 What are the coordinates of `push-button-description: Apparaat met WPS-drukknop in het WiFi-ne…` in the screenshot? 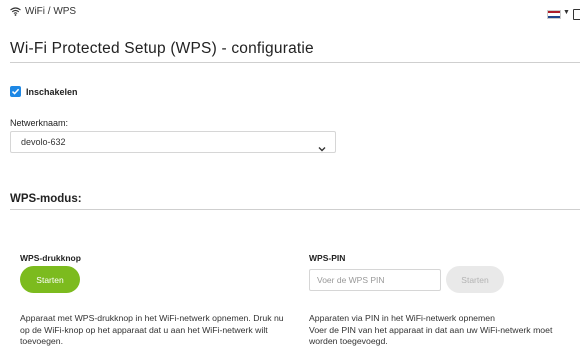 It's located at (152, 329).